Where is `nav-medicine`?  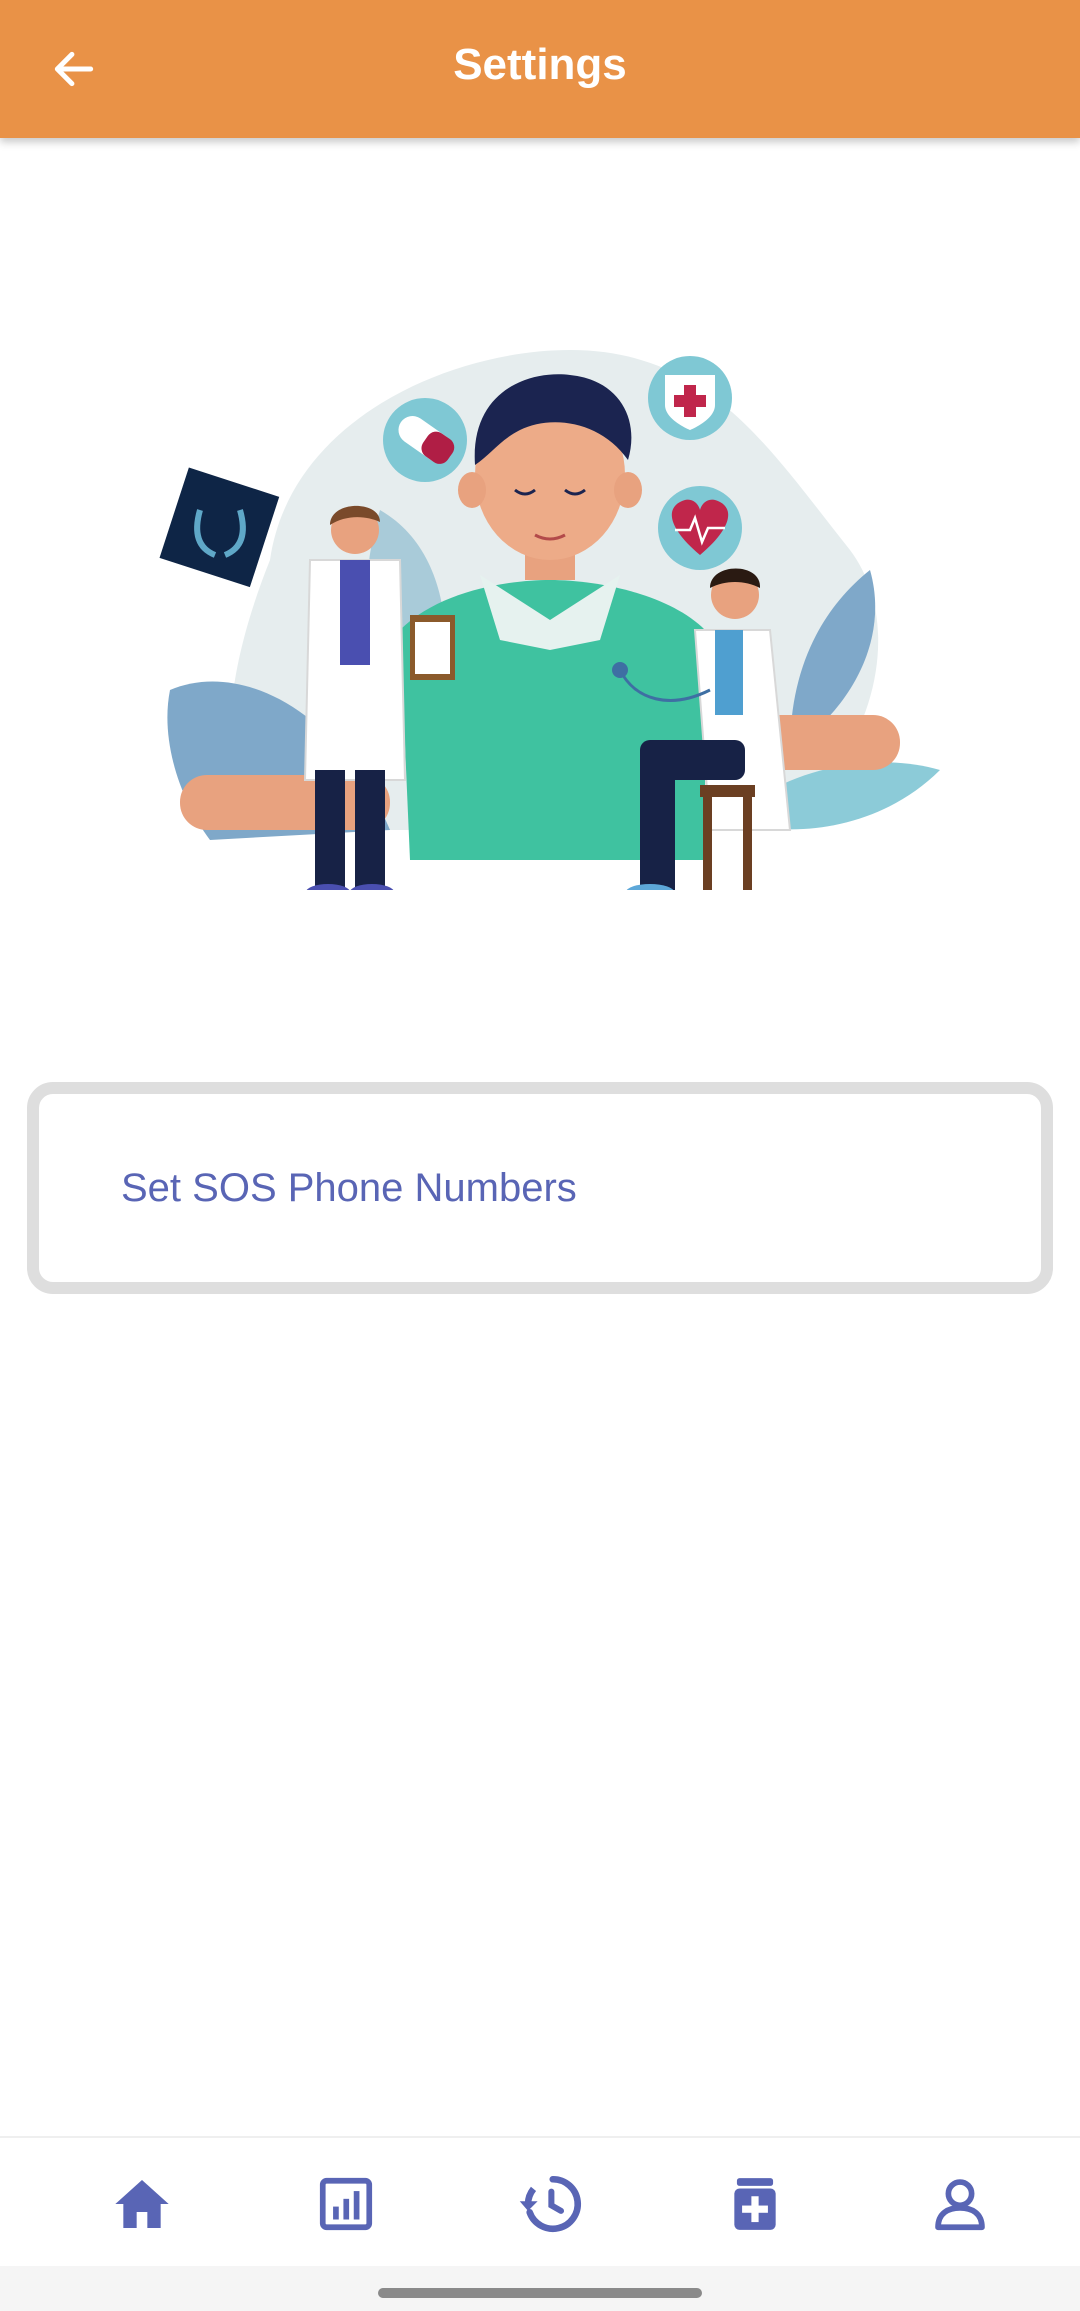
nav-medicine is located at coordinates (755, 2204).